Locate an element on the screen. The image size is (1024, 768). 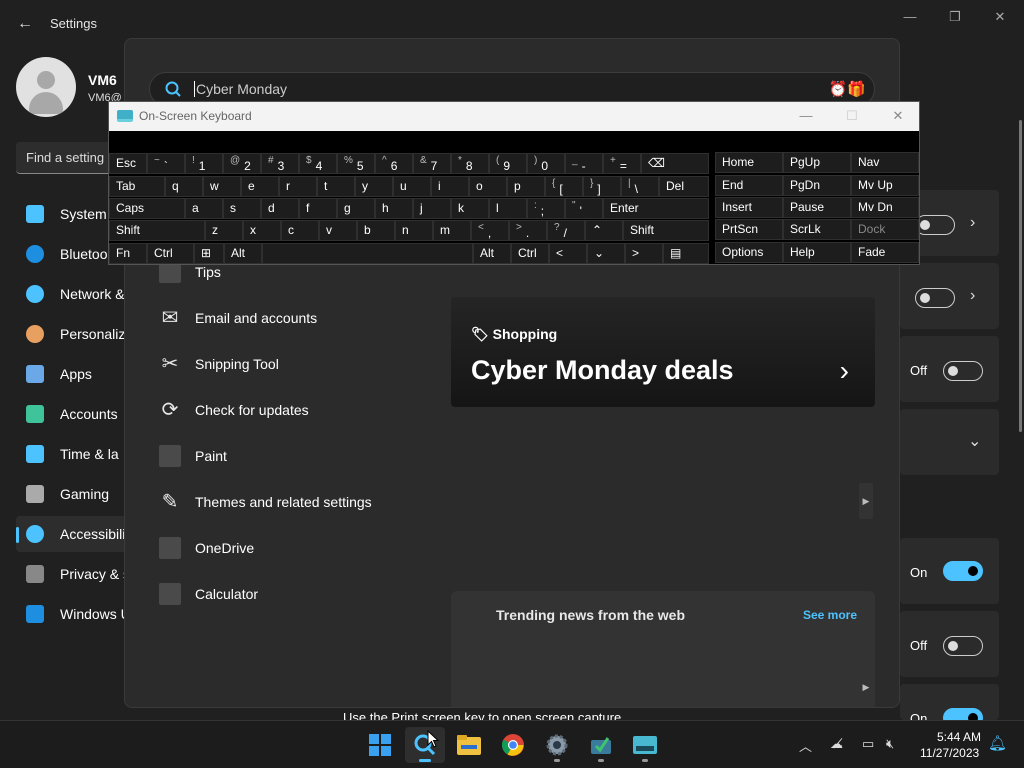
osk-nav-key: Mv Dn is located at coordinates (885, 207).